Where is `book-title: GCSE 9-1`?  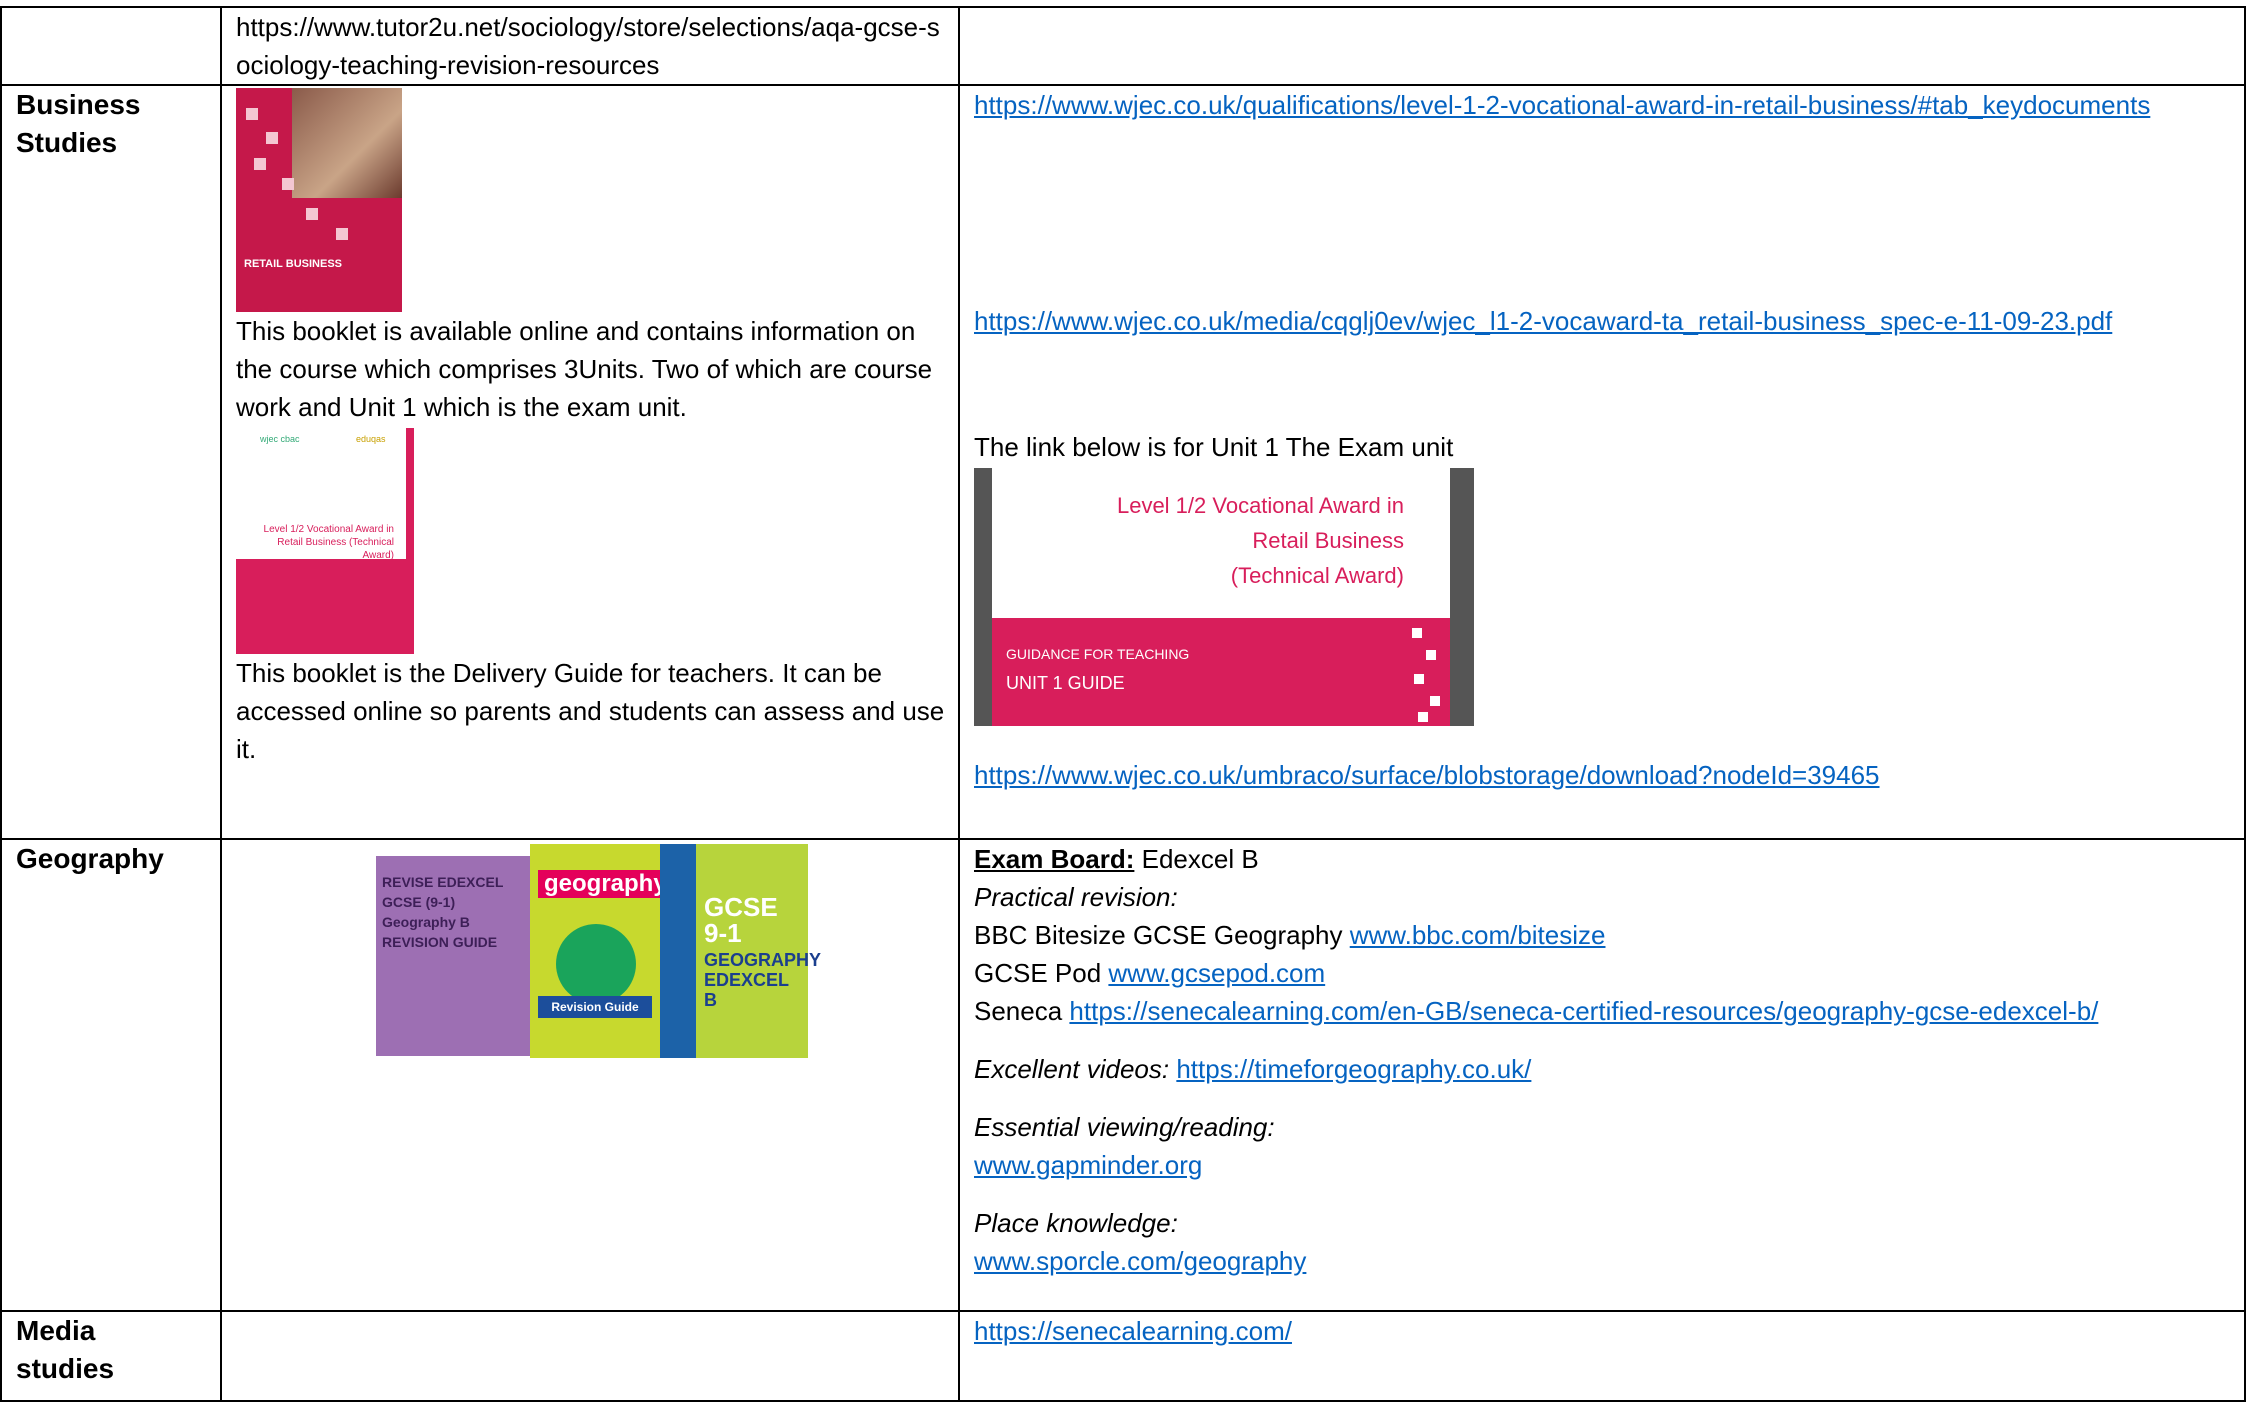
book-title: GCSE 9-1 is located at coordinates (741, 920).